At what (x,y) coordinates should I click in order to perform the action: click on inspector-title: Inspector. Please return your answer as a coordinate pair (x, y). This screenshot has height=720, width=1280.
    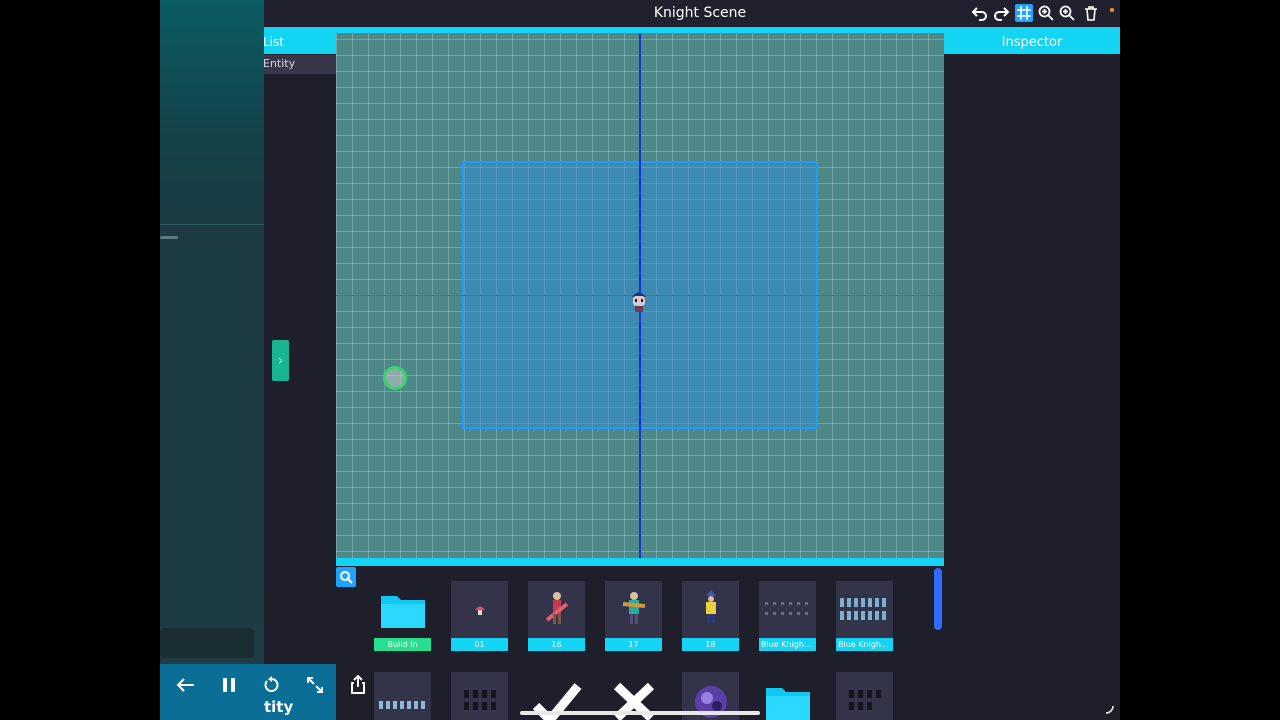
    Looking at the image, I should click on (1032, 42).